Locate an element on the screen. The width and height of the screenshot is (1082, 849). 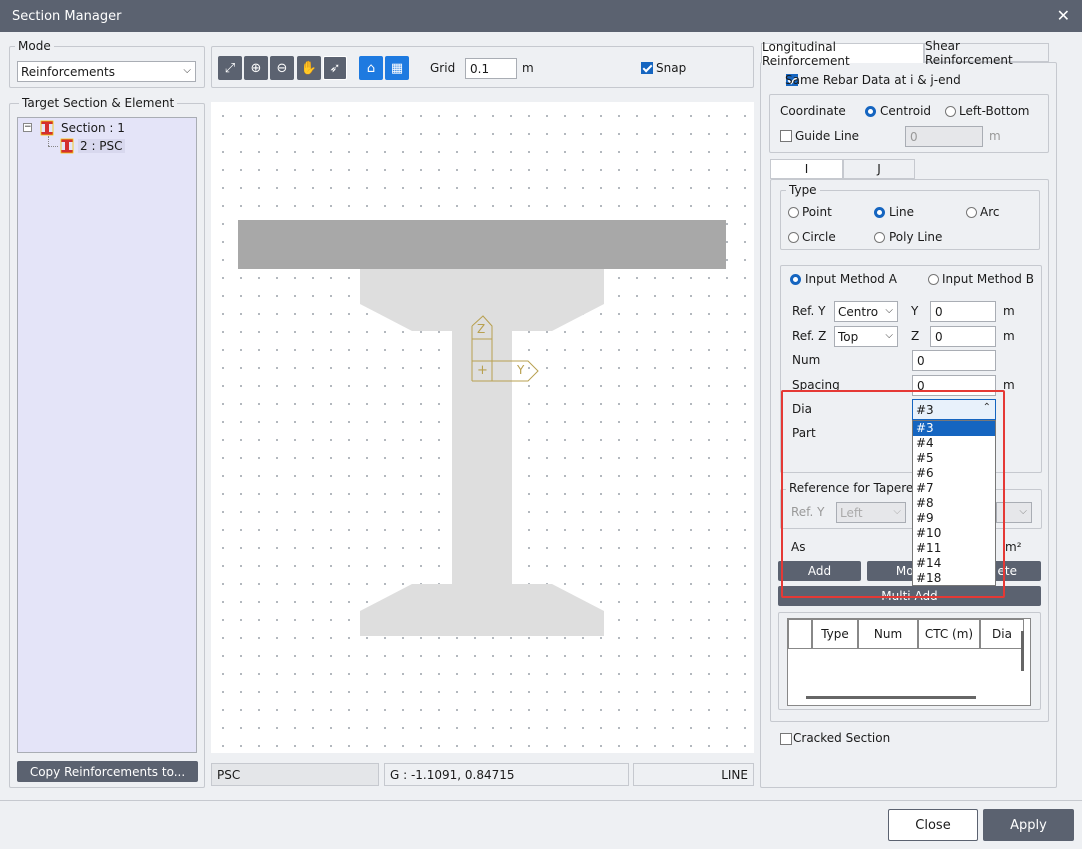
view-section-icon: ⌂ is located at coordinates (371, 68).